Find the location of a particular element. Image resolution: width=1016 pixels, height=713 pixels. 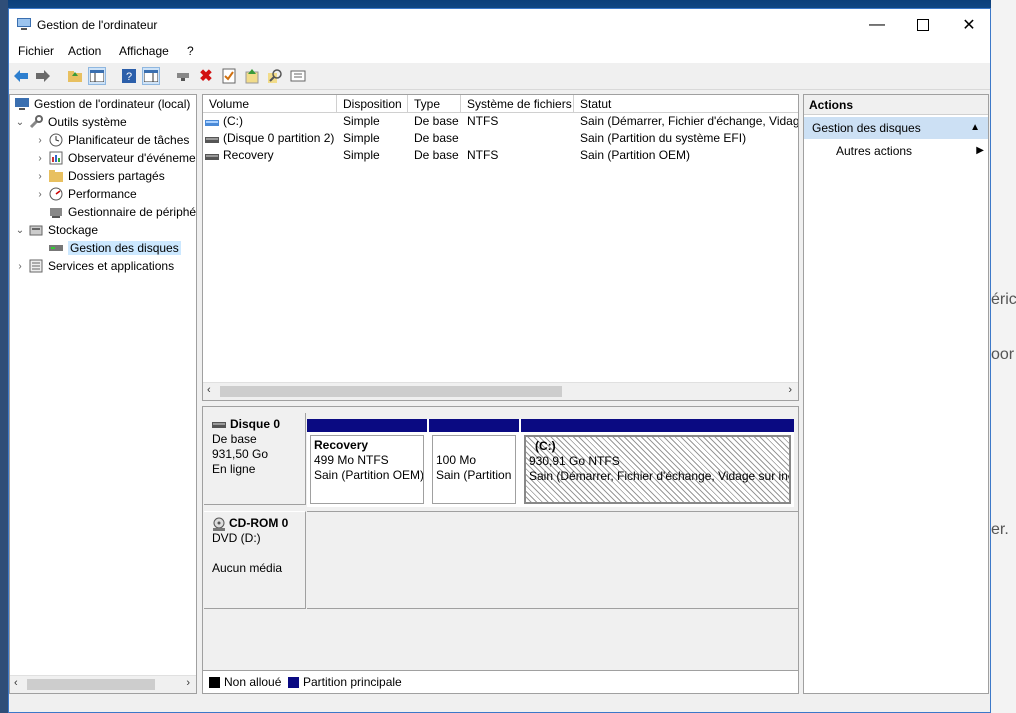

cdrom-0-area is located at coordinates (552, 560).